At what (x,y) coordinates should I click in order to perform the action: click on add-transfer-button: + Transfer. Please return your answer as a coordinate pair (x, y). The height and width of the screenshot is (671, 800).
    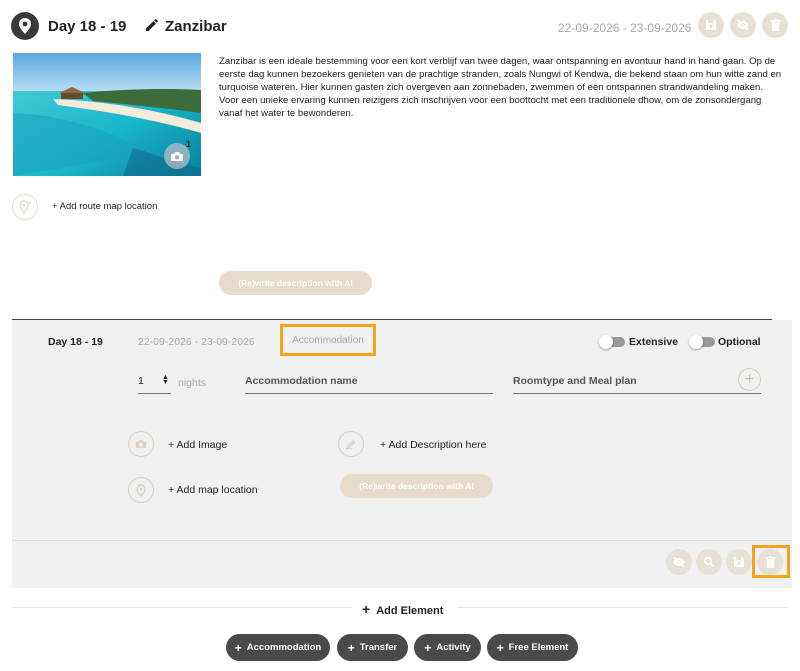
    Looking at the image, I should click on (372, 647).